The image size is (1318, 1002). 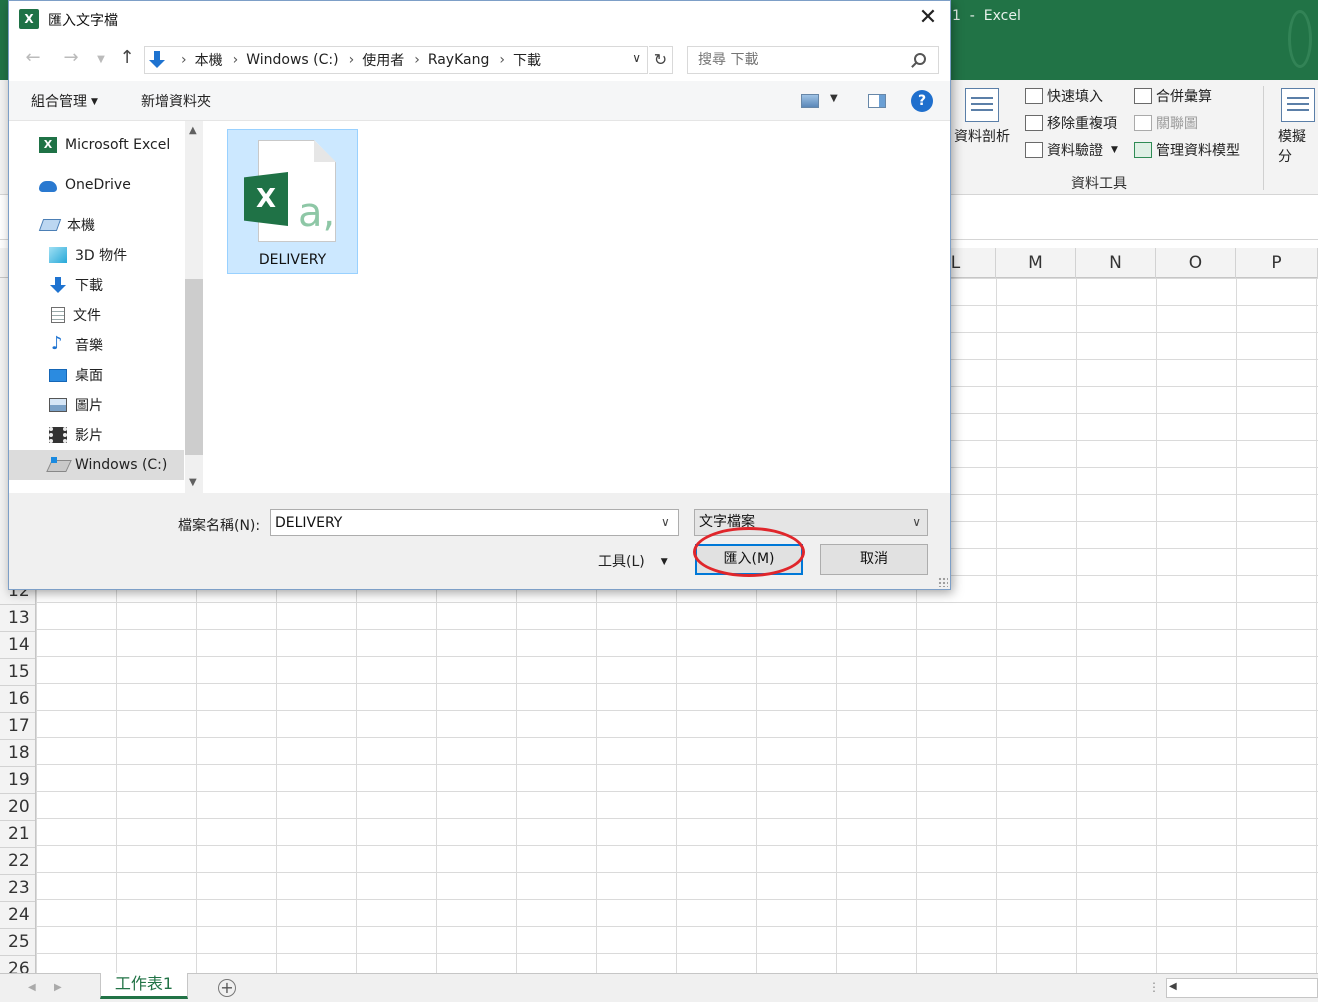 What do you see at coordinates (928, 18) in the screenshot?
I see `close-button: ✕` at bounding box center [928, 18].